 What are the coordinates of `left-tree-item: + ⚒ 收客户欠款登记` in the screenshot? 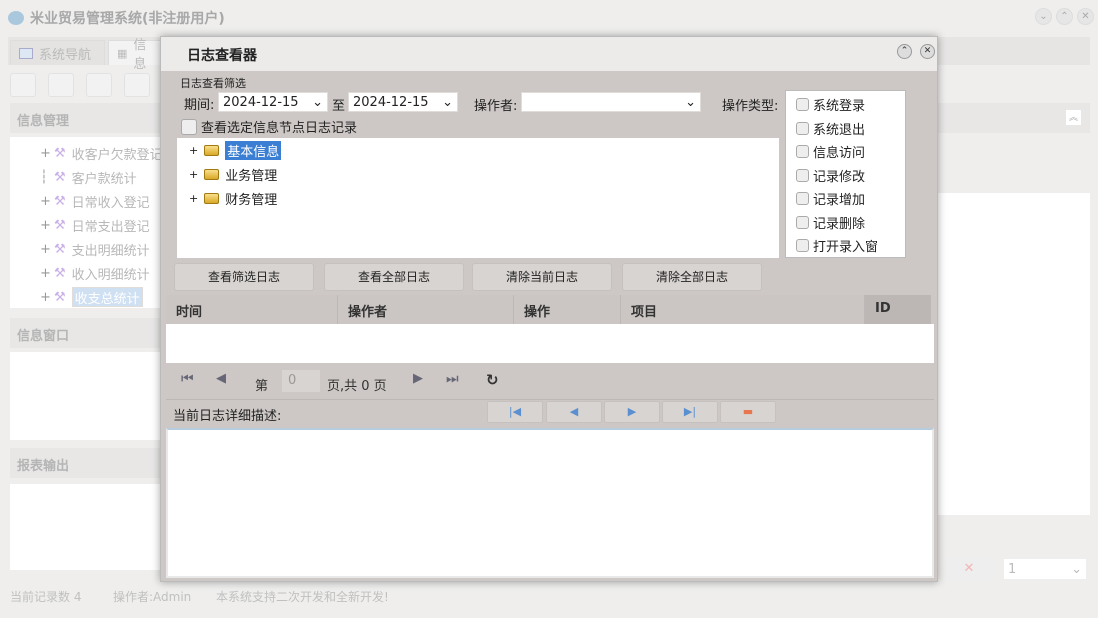 It's located at (101, 153).